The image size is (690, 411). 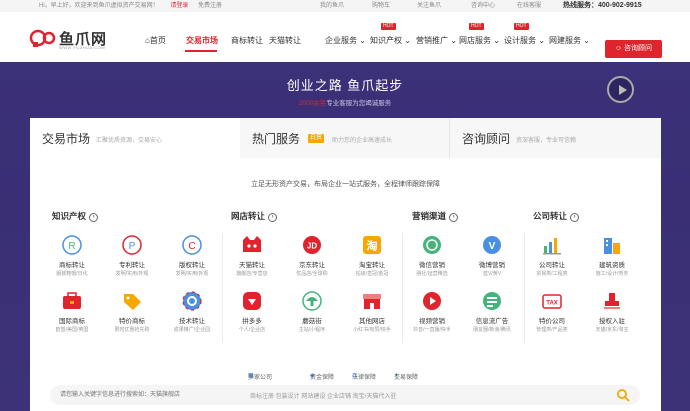 I want to click on nav-home: ⌂首页, so click(x=155, y=41).